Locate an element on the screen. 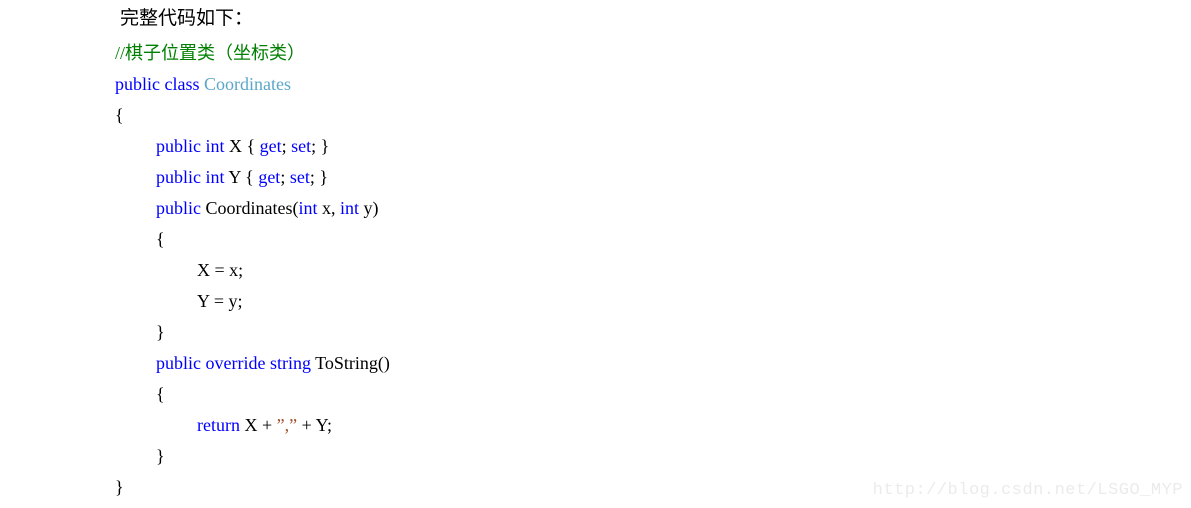 Image resolution: width=1191 pixels, height=508 pixels. code-token-plain: + Y; is located at coordinates (314, 425).